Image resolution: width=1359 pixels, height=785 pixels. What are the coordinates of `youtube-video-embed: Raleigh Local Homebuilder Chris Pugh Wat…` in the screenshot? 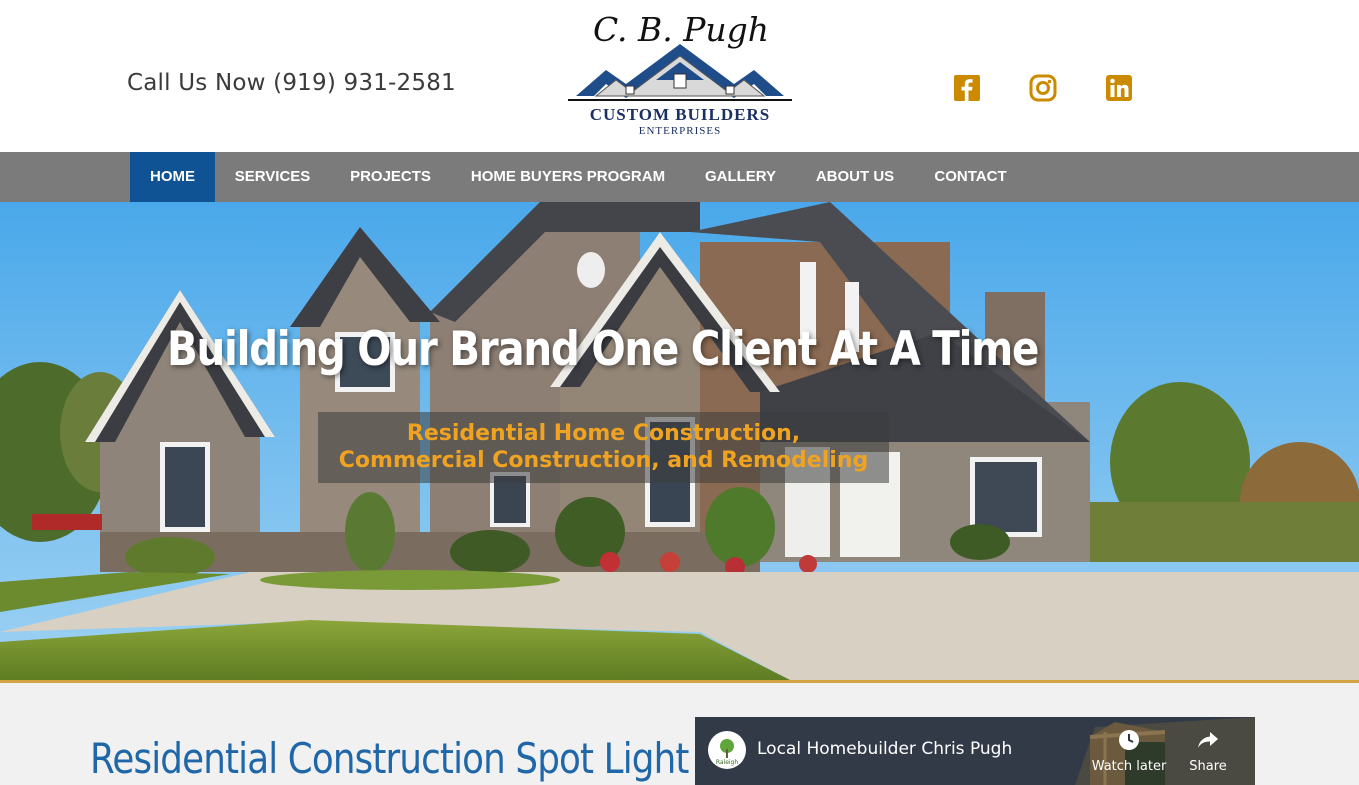 It's located at (975, 751).